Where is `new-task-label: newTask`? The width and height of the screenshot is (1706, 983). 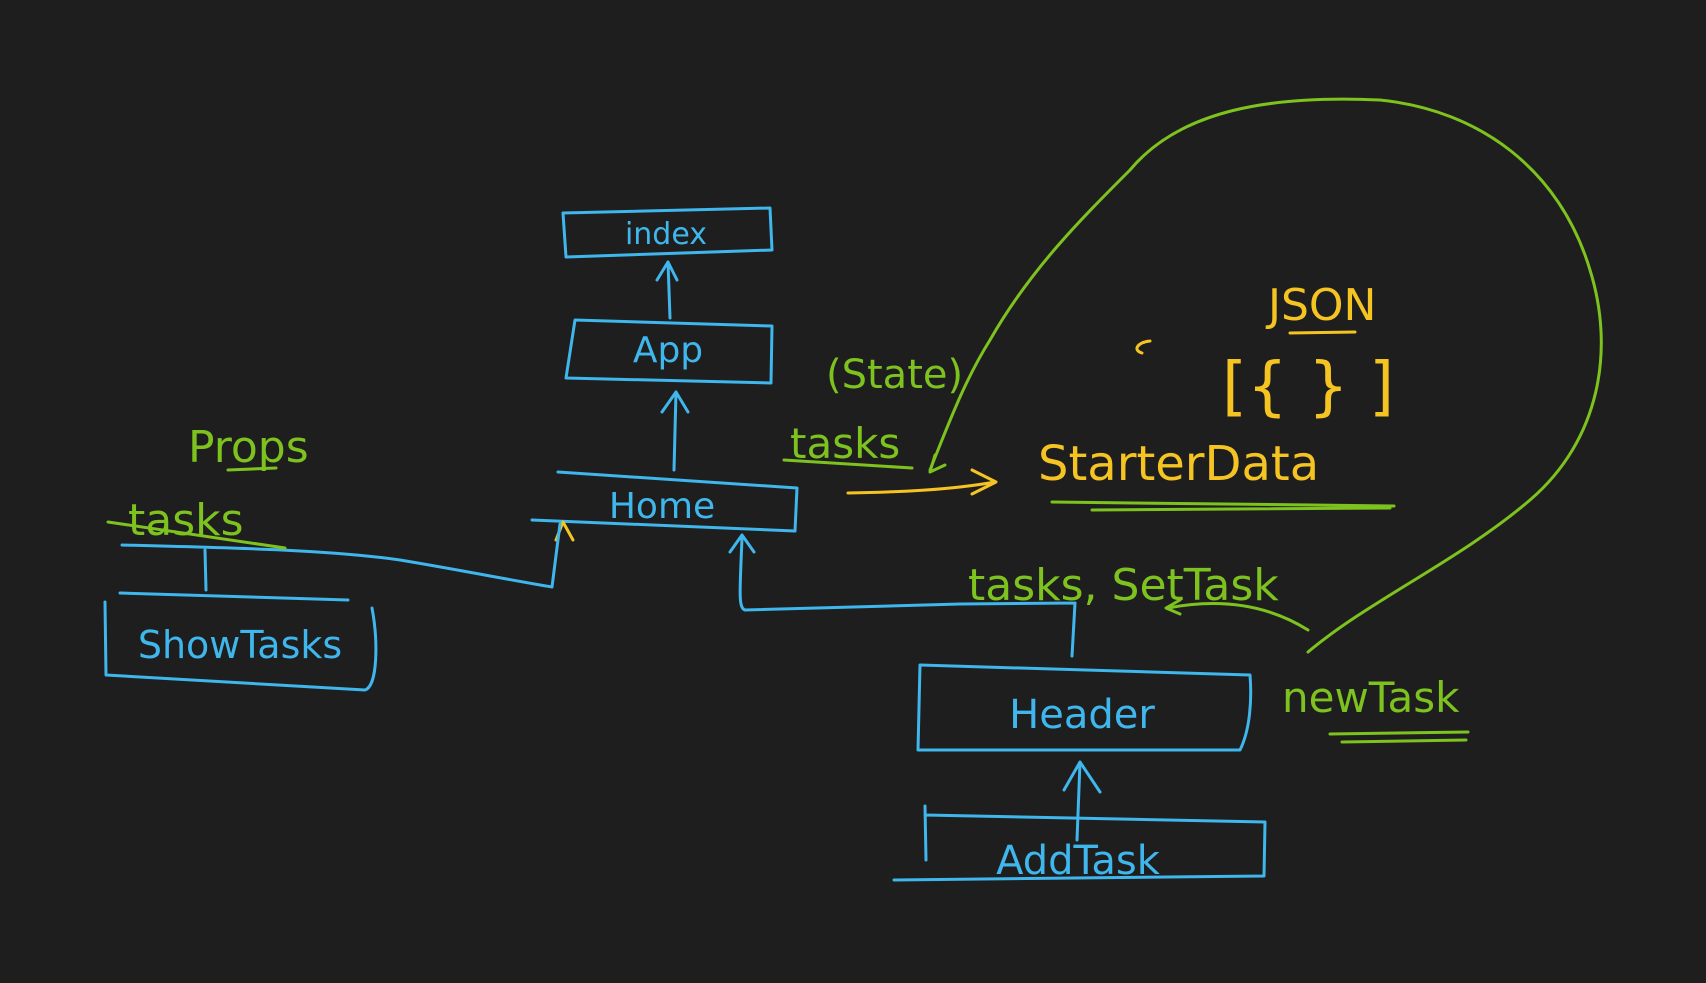 new-task-label: newTask is located at coordinates (1371, 697).